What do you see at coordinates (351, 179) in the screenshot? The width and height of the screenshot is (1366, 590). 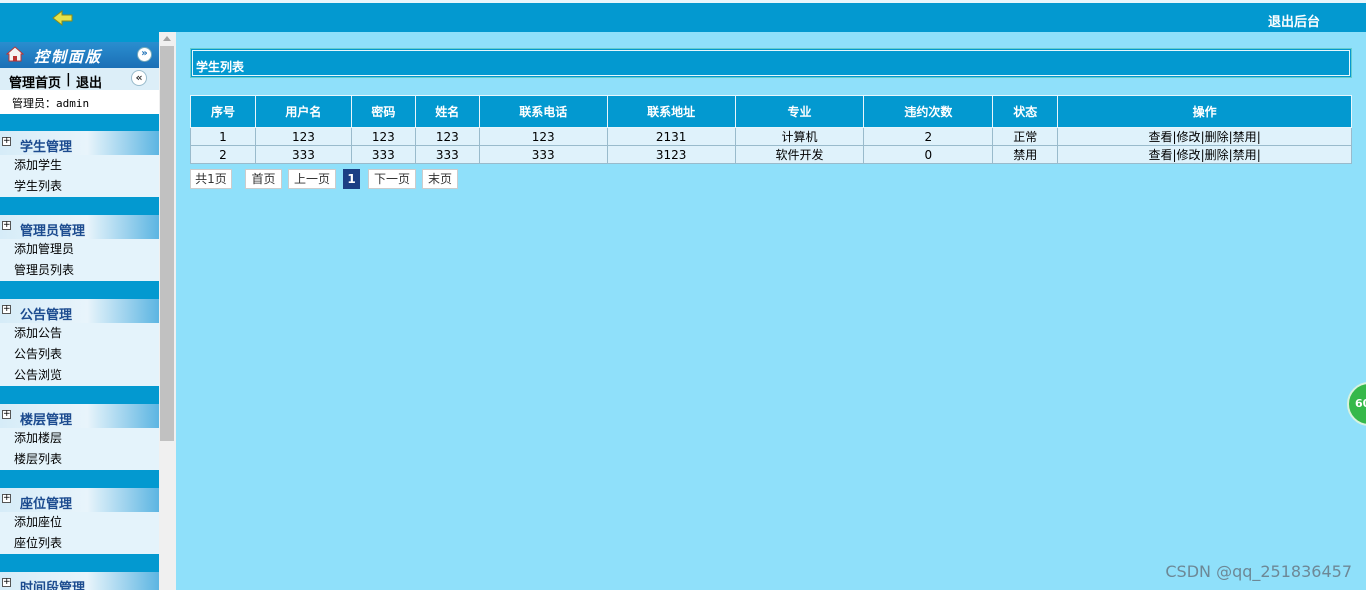 I see `current-page: 1` at bounding box center [351, 179].